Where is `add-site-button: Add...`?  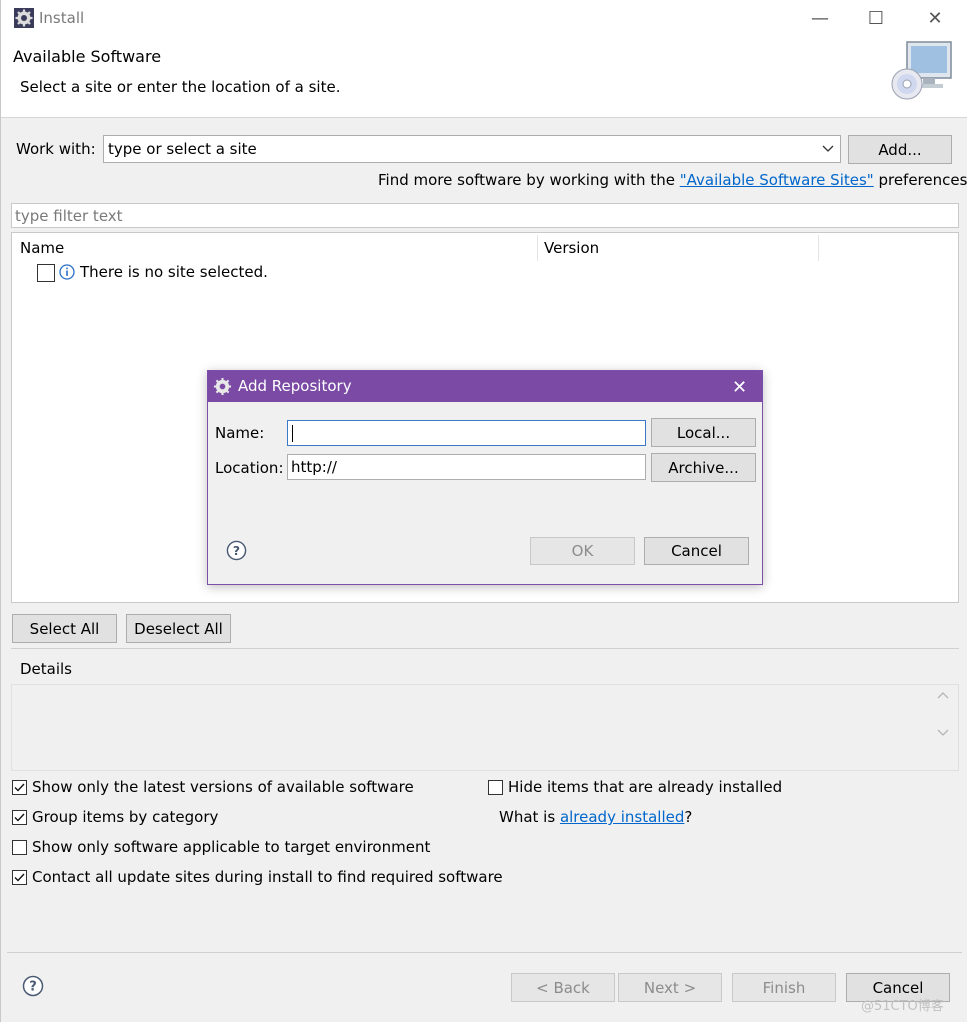
add-site-button: Add... is located at coordinates (900, 149).